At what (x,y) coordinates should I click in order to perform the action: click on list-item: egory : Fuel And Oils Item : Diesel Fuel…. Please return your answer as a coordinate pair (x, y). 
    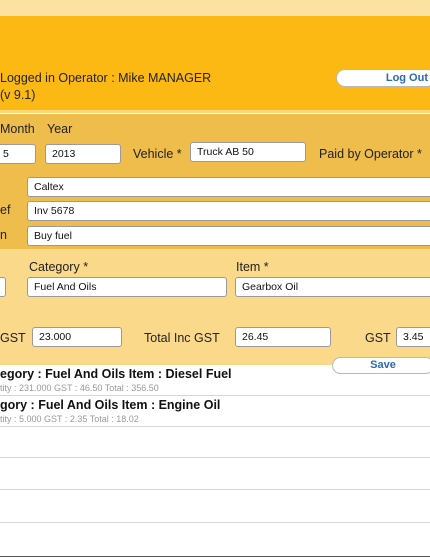
    Looking at the image, I should click on (215, 380).